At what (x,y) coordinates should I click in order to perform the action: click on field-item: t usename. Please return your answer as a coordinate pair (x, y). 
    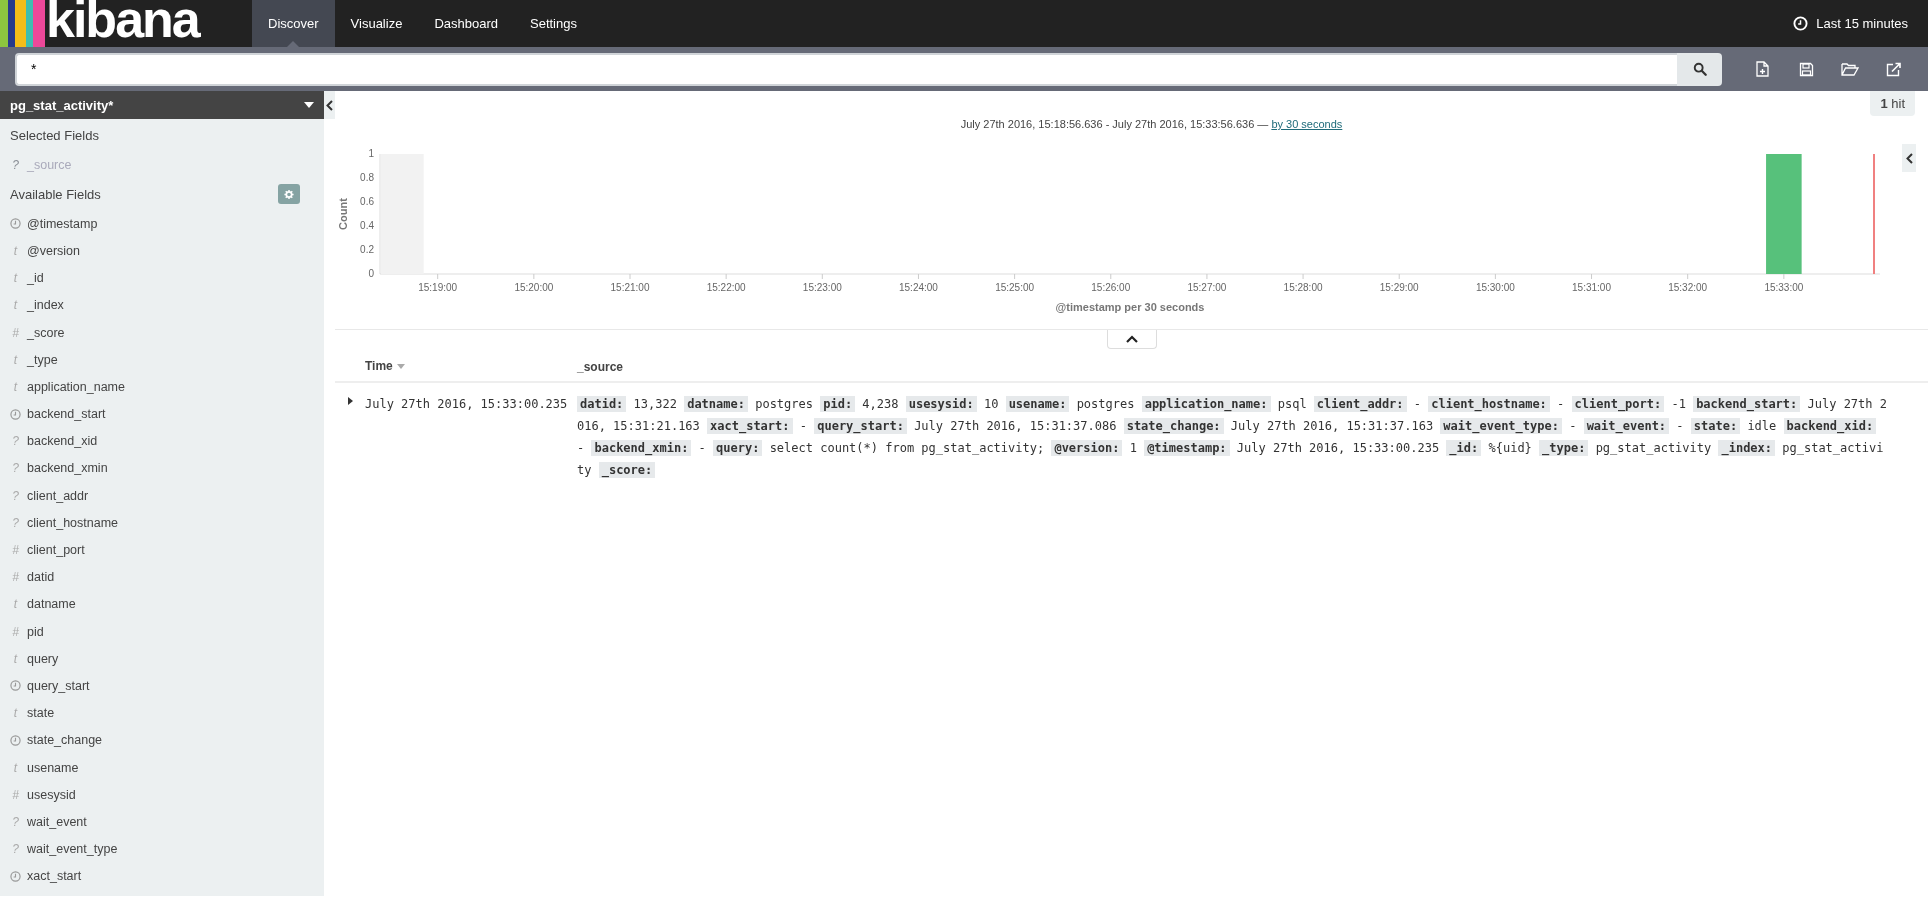
    Looking at the image, I should click on (162, 767).